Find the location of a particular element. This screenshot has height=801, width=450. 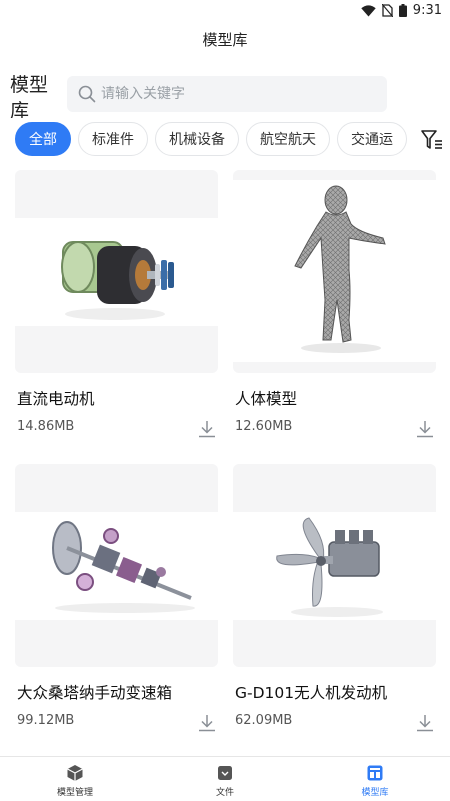

tab-label: 文件 is located at coordinates (224, 793).